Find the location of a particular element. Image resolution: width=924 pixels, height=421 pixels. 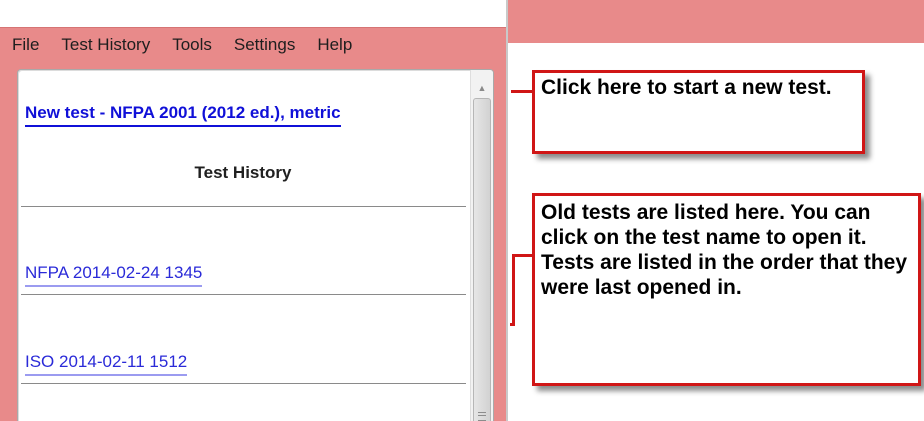

callout-pointer-2-arm is located at coordinates (523, 255).